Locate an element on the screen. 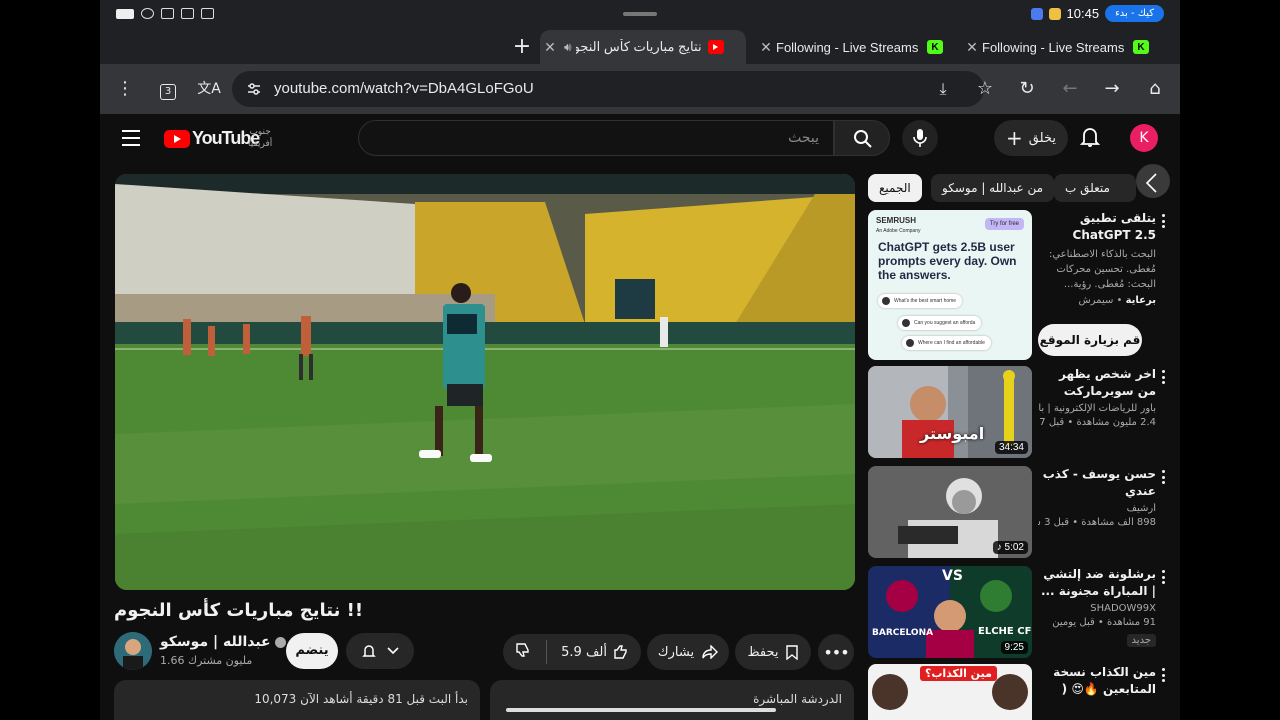  video-thumbnail: VS BARCELONA ELCHE CF 9:25 is located at coordinates (950, 612).